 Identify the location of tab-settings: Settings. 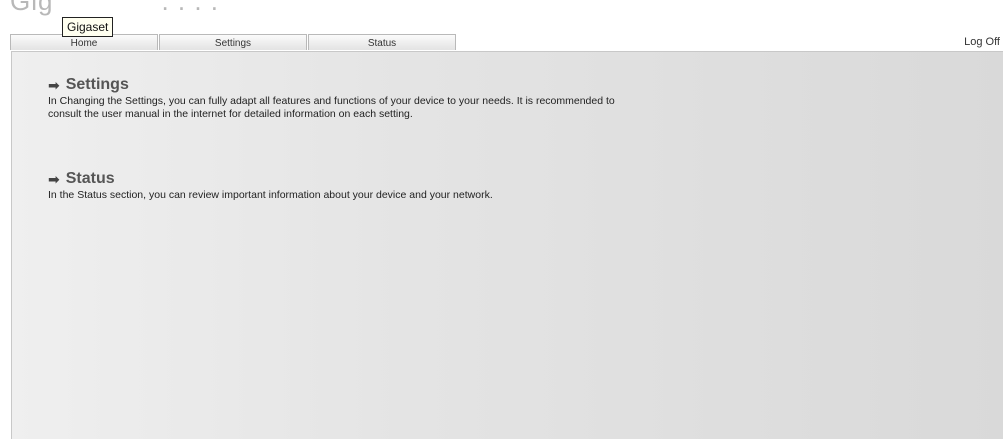
(233, 42).